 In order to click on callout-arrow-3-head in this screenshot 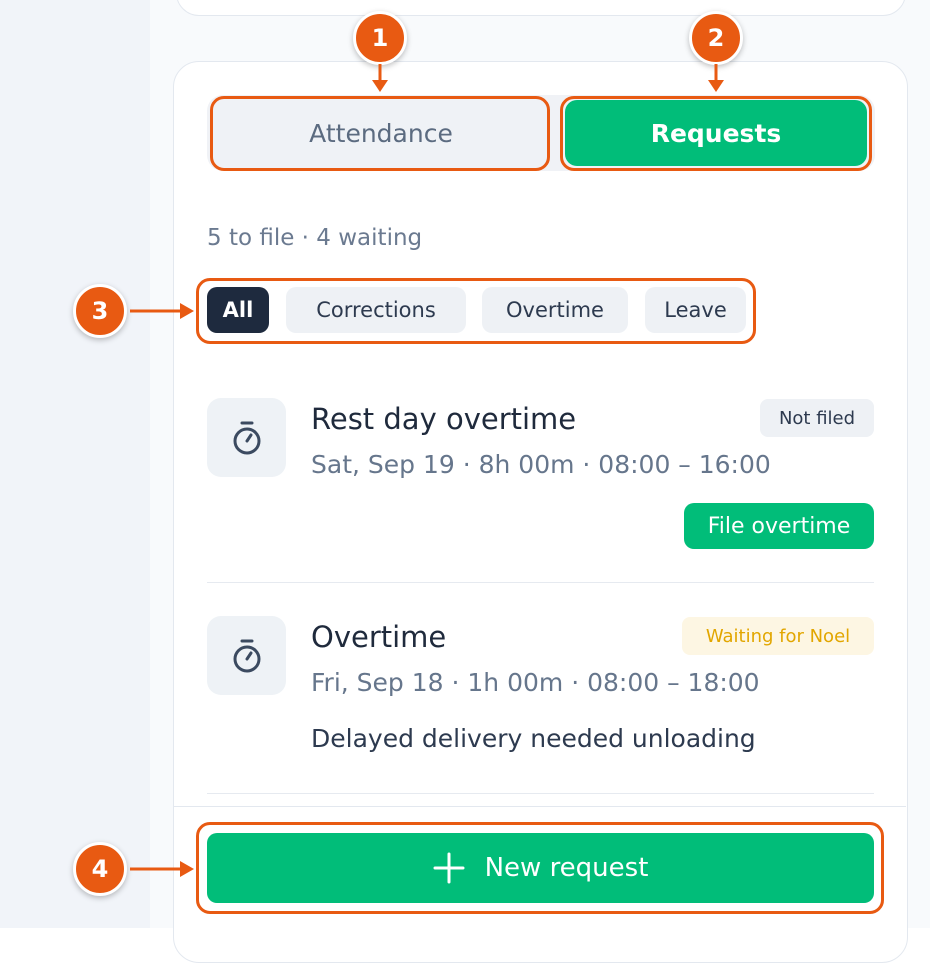, I will do `click(187, 311)`.